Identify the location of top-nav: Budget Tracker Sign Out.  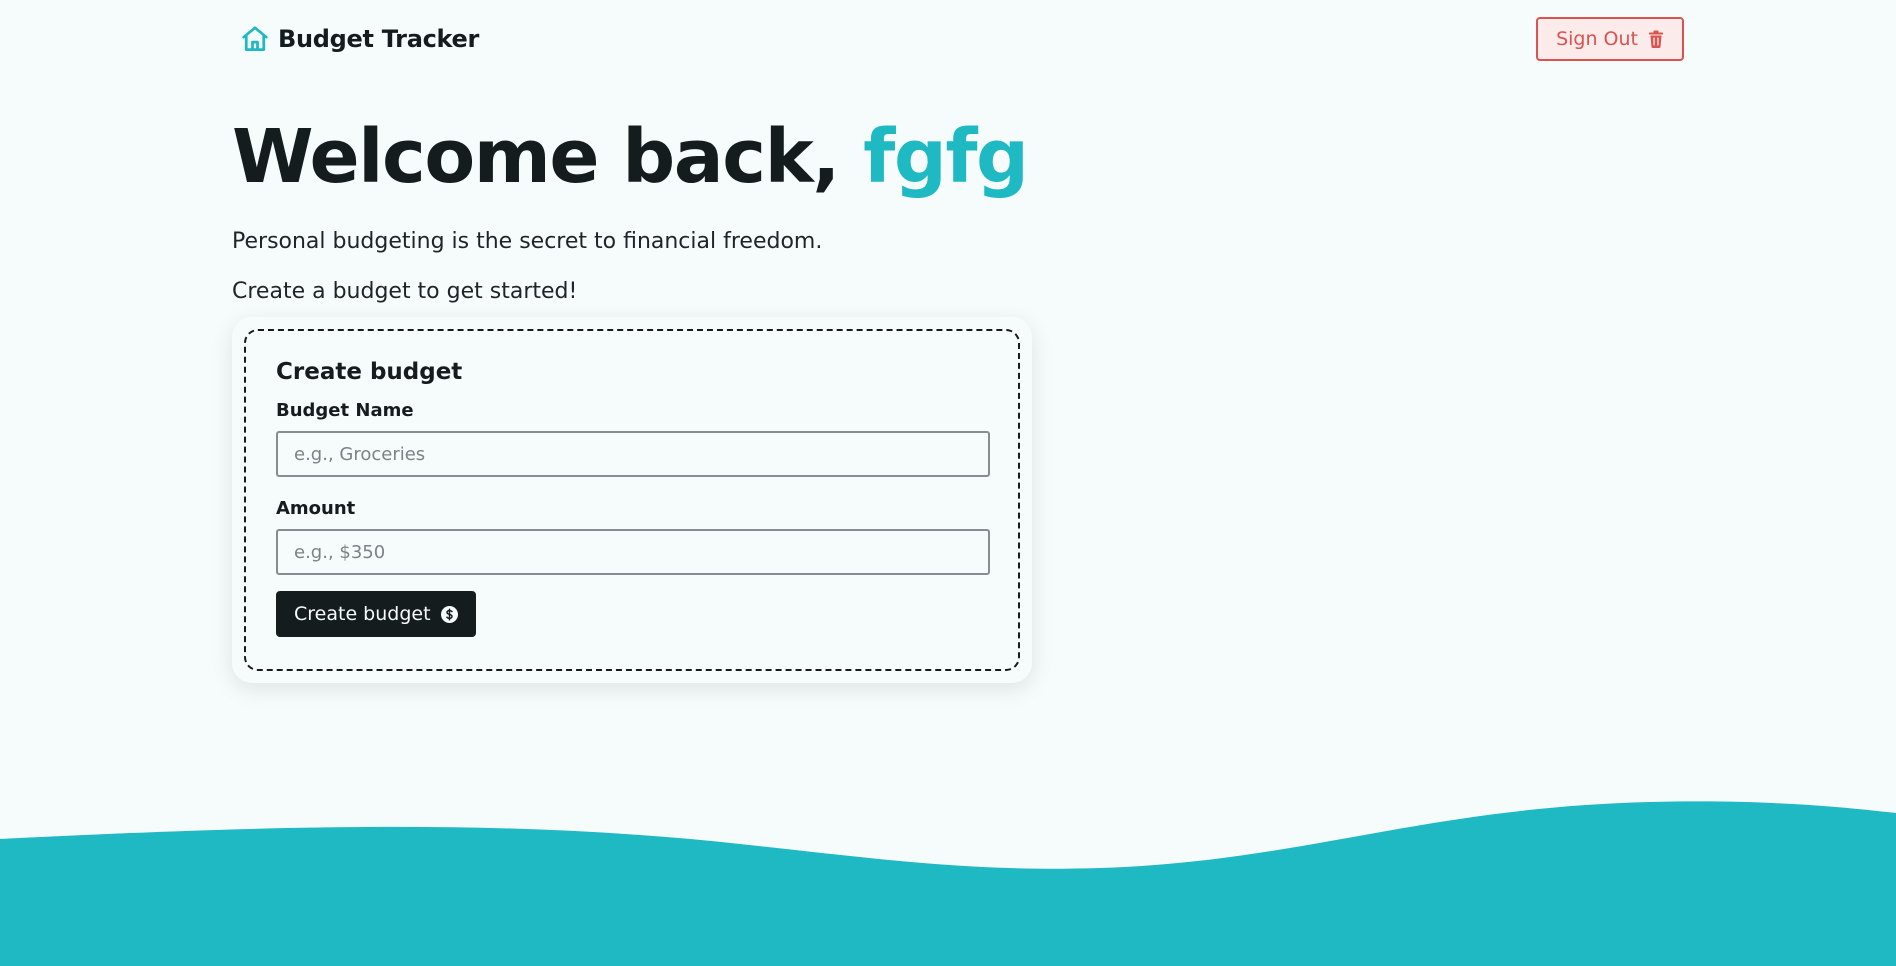
(958, 39).